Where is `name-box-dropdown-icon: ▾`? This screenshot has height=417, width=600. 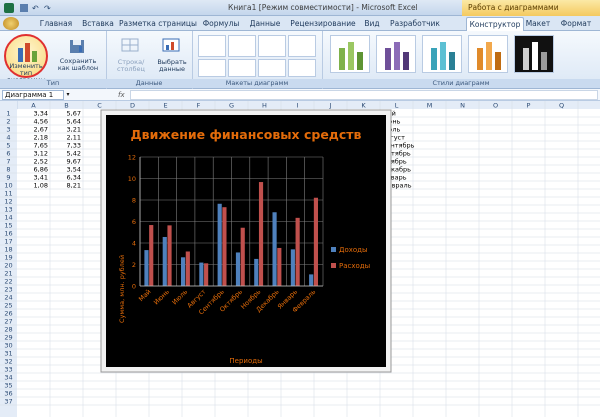 name-box-dropdown-icon: ▾ is located at coordinates (68, 95).